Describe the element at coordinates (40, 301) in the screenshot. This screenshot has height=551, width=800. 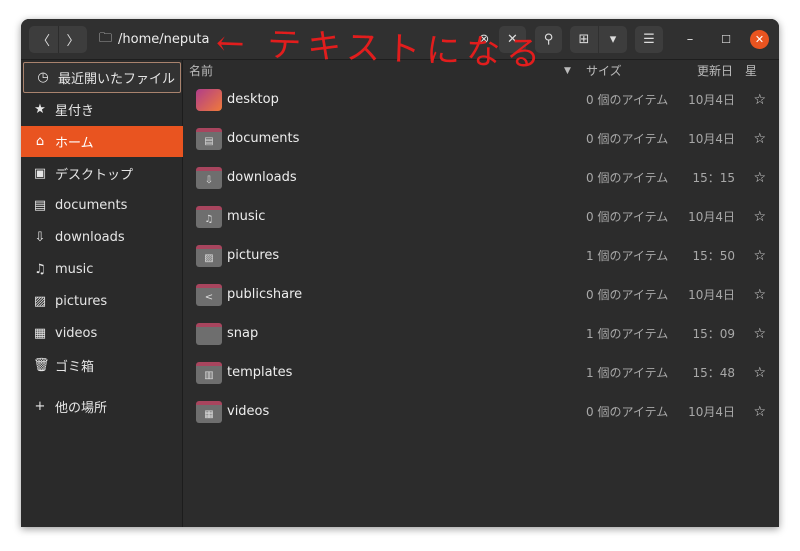
I see `picture-icon: ▨` at that location.